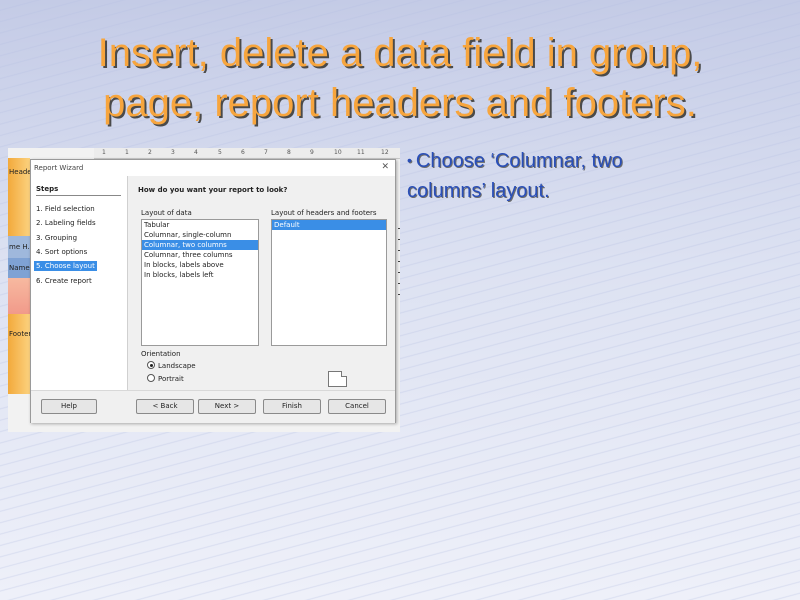 Image resolution: width=800 pixels, height=600 pixels. I want to click on layout-headers-label: Layout of headers and footers, so click(324, 213).